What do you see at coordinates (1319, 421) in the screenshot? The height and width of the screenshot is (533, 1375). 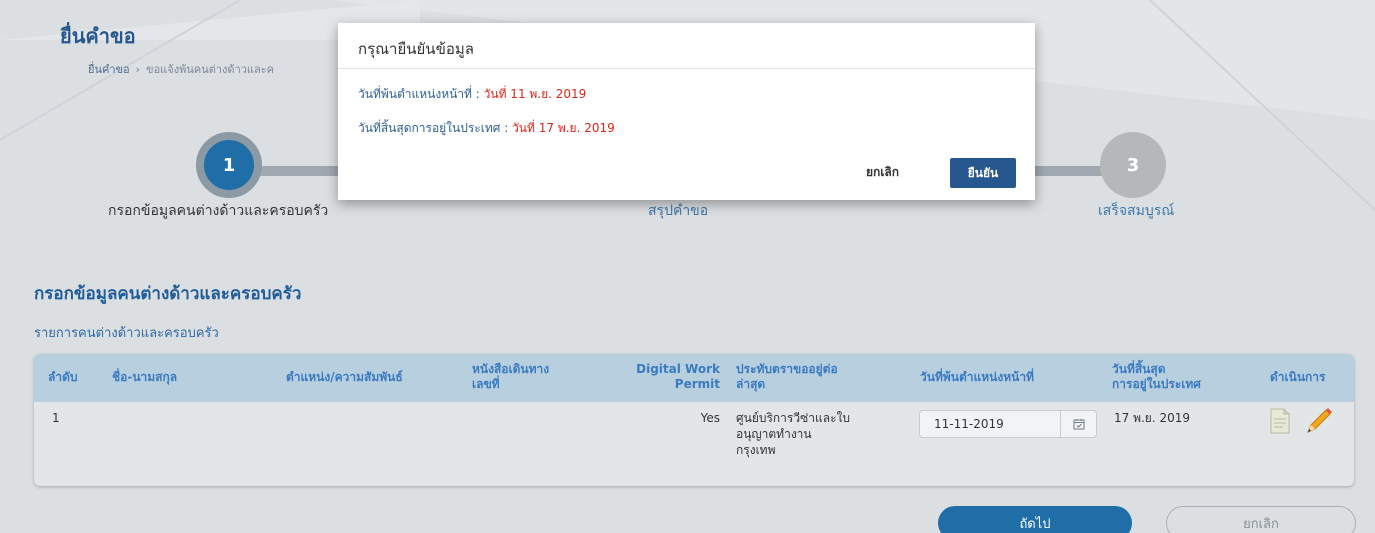 I see `pencil-icon` at bounding box center [1319, 421].